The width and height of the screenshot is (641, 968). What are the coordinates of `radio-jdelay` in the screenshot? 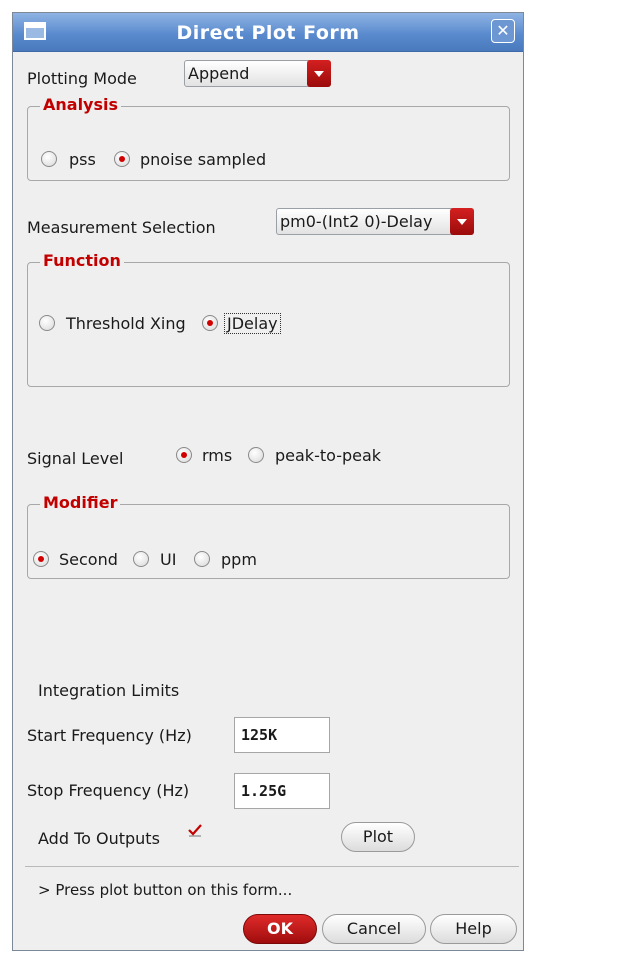 It's located at (210, 323).